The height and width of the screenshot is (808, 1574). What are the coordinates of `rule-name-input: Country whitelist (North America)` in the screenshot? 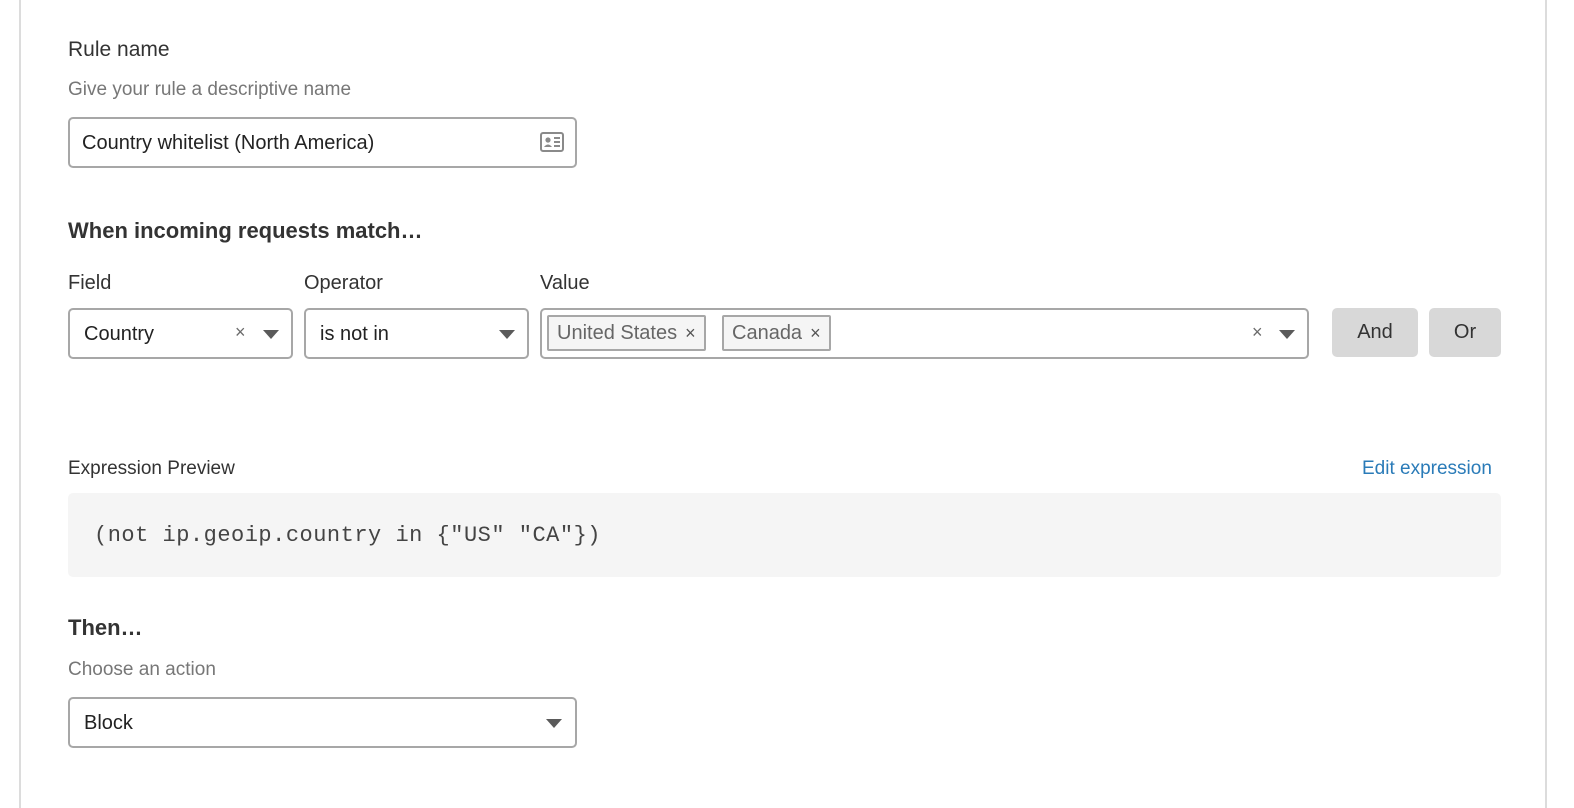 It's located at (322, 142).